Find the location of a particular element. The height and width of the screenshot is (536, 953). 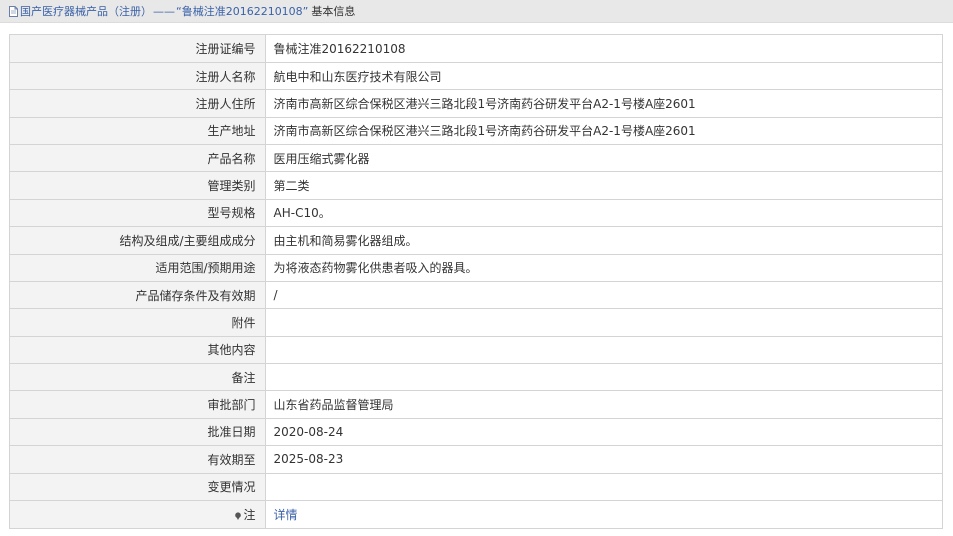

row-label: 结构及组成/主要组成成分 is located at coordinates (138, 240).